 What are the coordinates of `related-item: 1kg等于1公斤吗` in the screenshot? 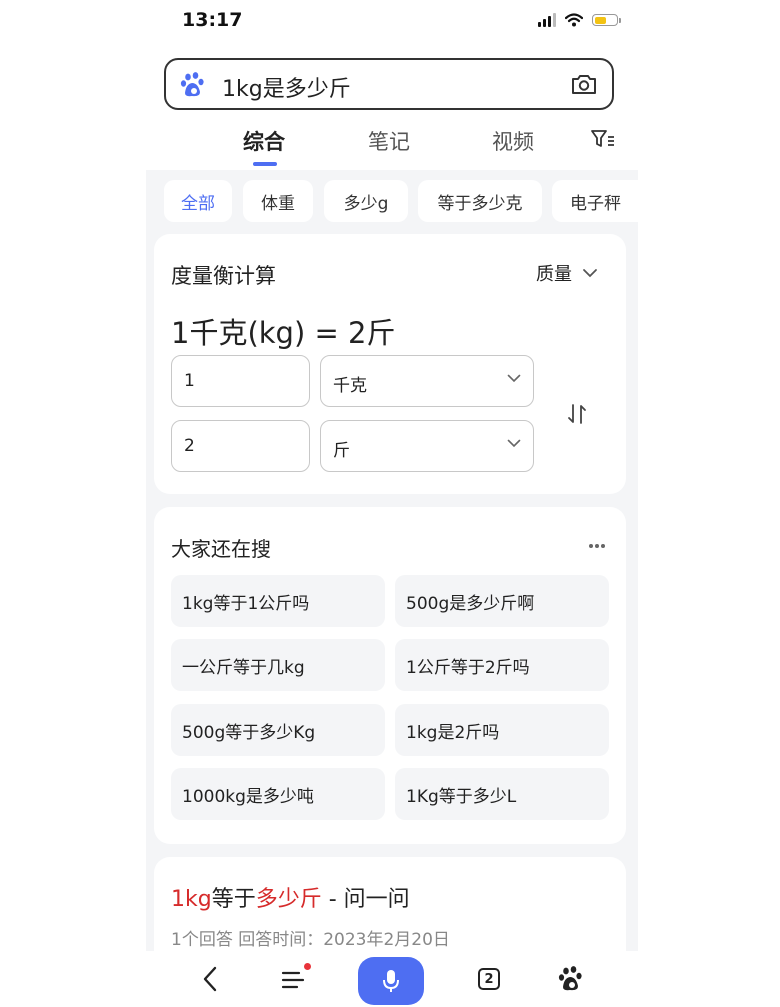 It's located at (278, 601).